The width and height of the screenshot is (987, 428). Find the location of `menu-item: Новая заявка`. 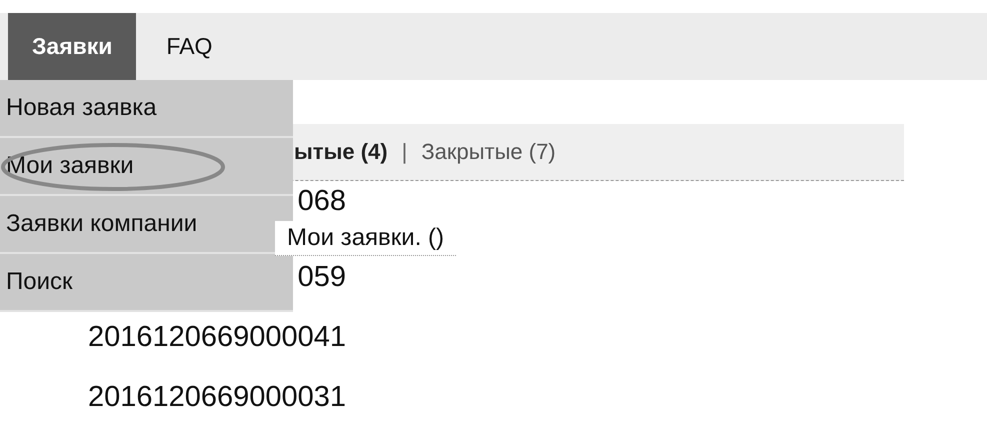

menu-item: Новая заявка is located at coordinates (146, 109).